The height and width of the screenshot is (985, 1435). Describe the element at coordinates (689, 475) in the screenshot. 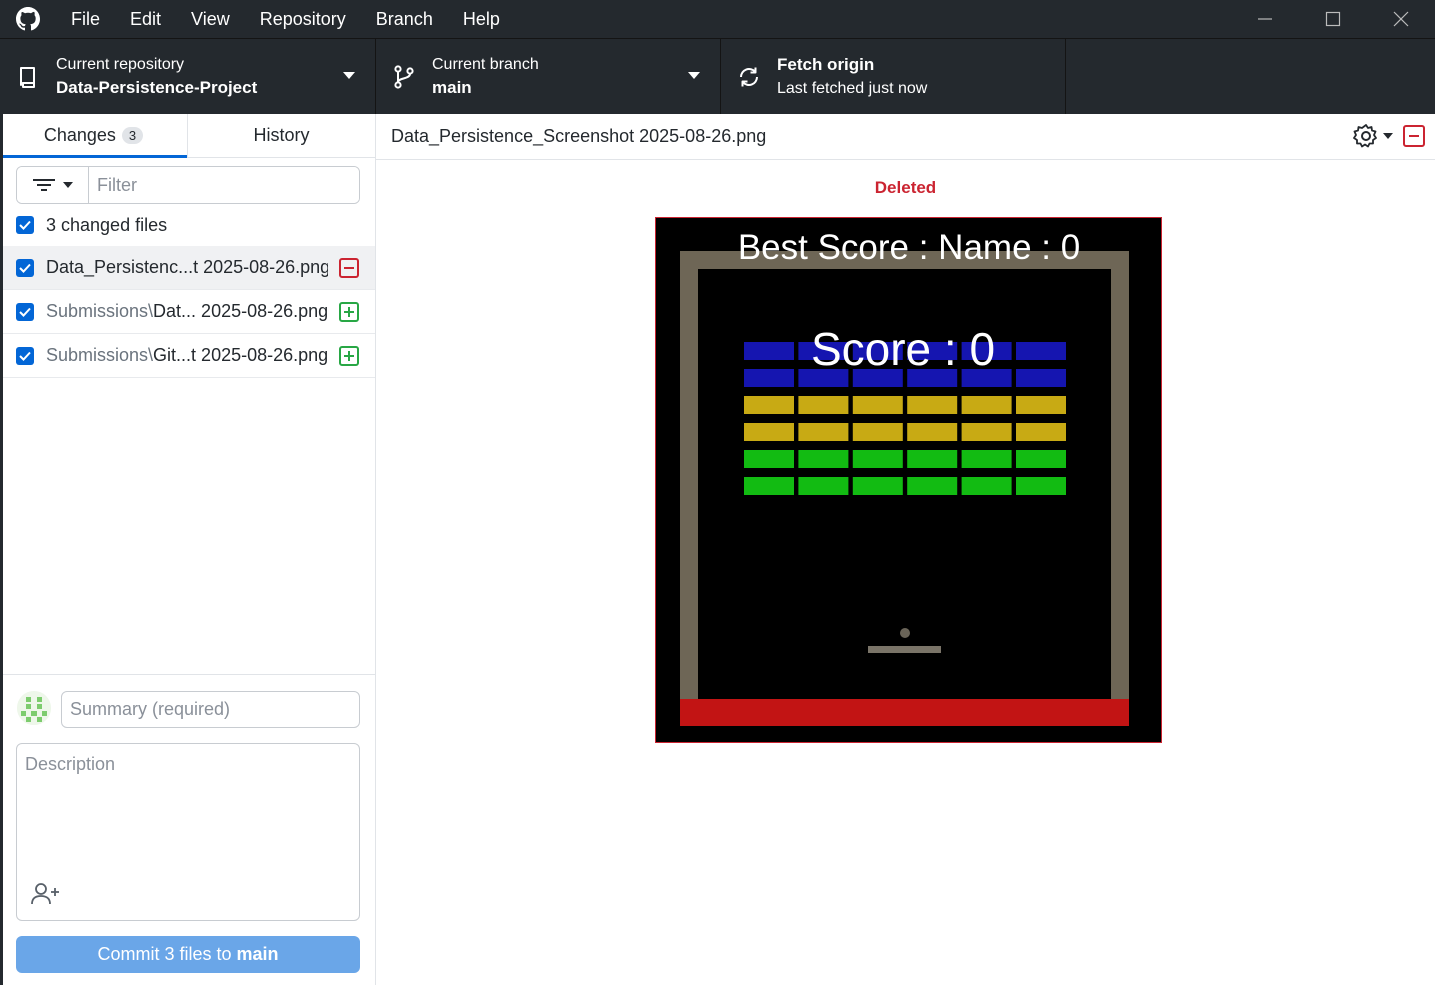

I see `left-wall` at that location.